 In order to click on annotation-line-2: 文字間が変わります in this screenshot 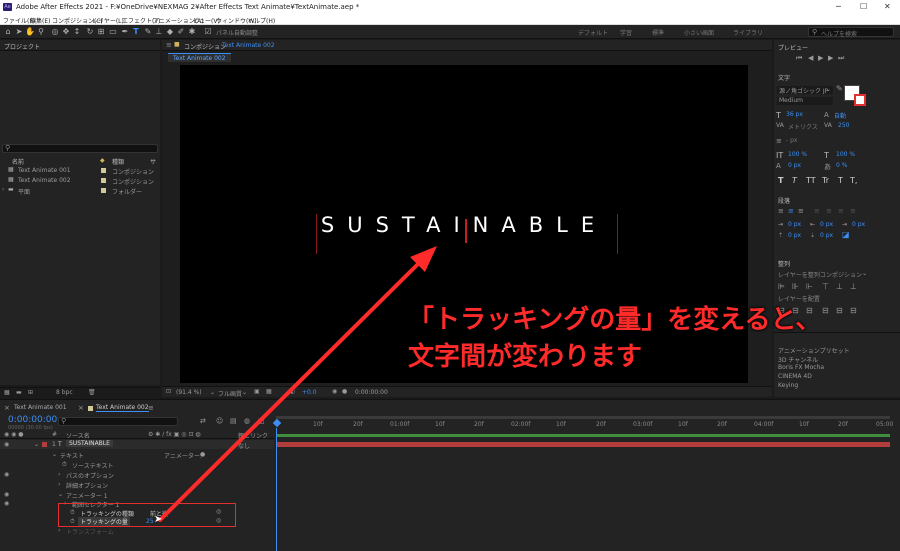, I will do `click(525, 357)`.